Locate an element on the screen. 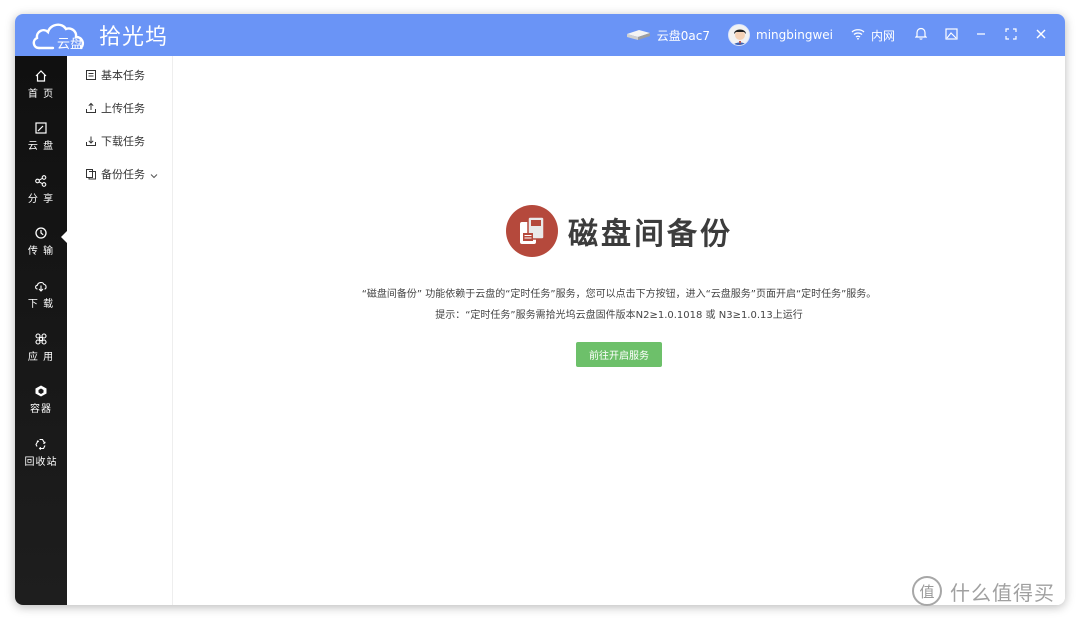 This screenshot has height=620, width=1080. subnav-item-upload-tasks: 上传任务 is located at coordinates (115, 108).